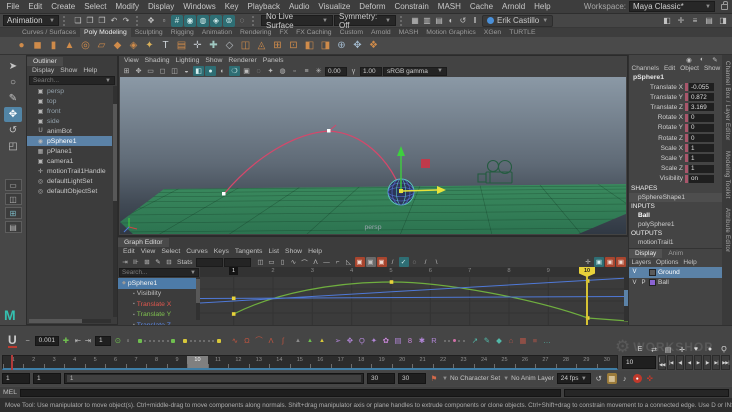 This screenshot has width=732, height=412. What do you see at coordinates (156, 340) in the screenshot?
I see `tween-slider` at bounding box center [156, 340].